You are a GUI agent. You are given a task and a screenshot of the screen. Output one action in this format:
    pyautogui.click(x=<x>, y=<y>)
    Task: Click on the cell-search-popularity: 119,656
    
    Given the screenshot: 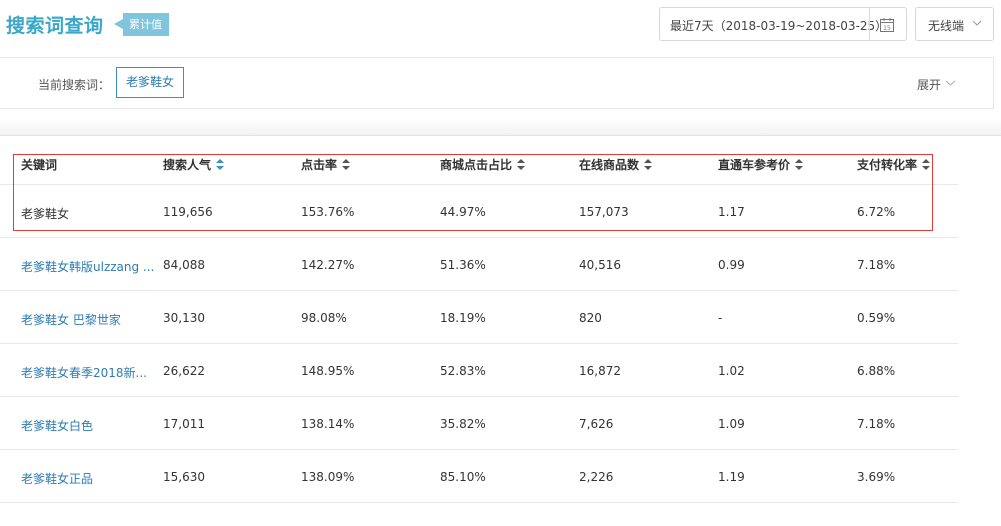 What is the action you would take?
    pyautogui.click(x=188, y=212)
    